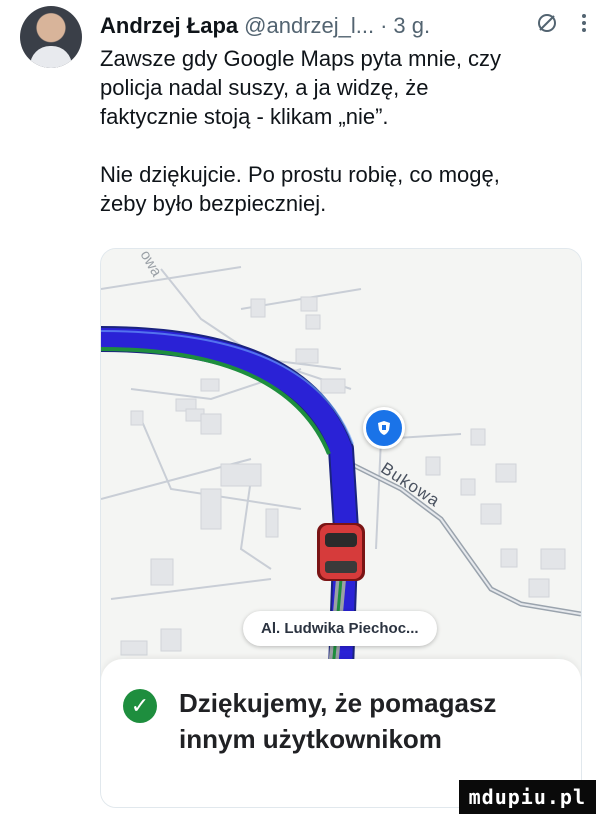  What do you see at coordinates (547, 26) in the screenshot?
I see `grok-icon` at bounding box center [547, 26].